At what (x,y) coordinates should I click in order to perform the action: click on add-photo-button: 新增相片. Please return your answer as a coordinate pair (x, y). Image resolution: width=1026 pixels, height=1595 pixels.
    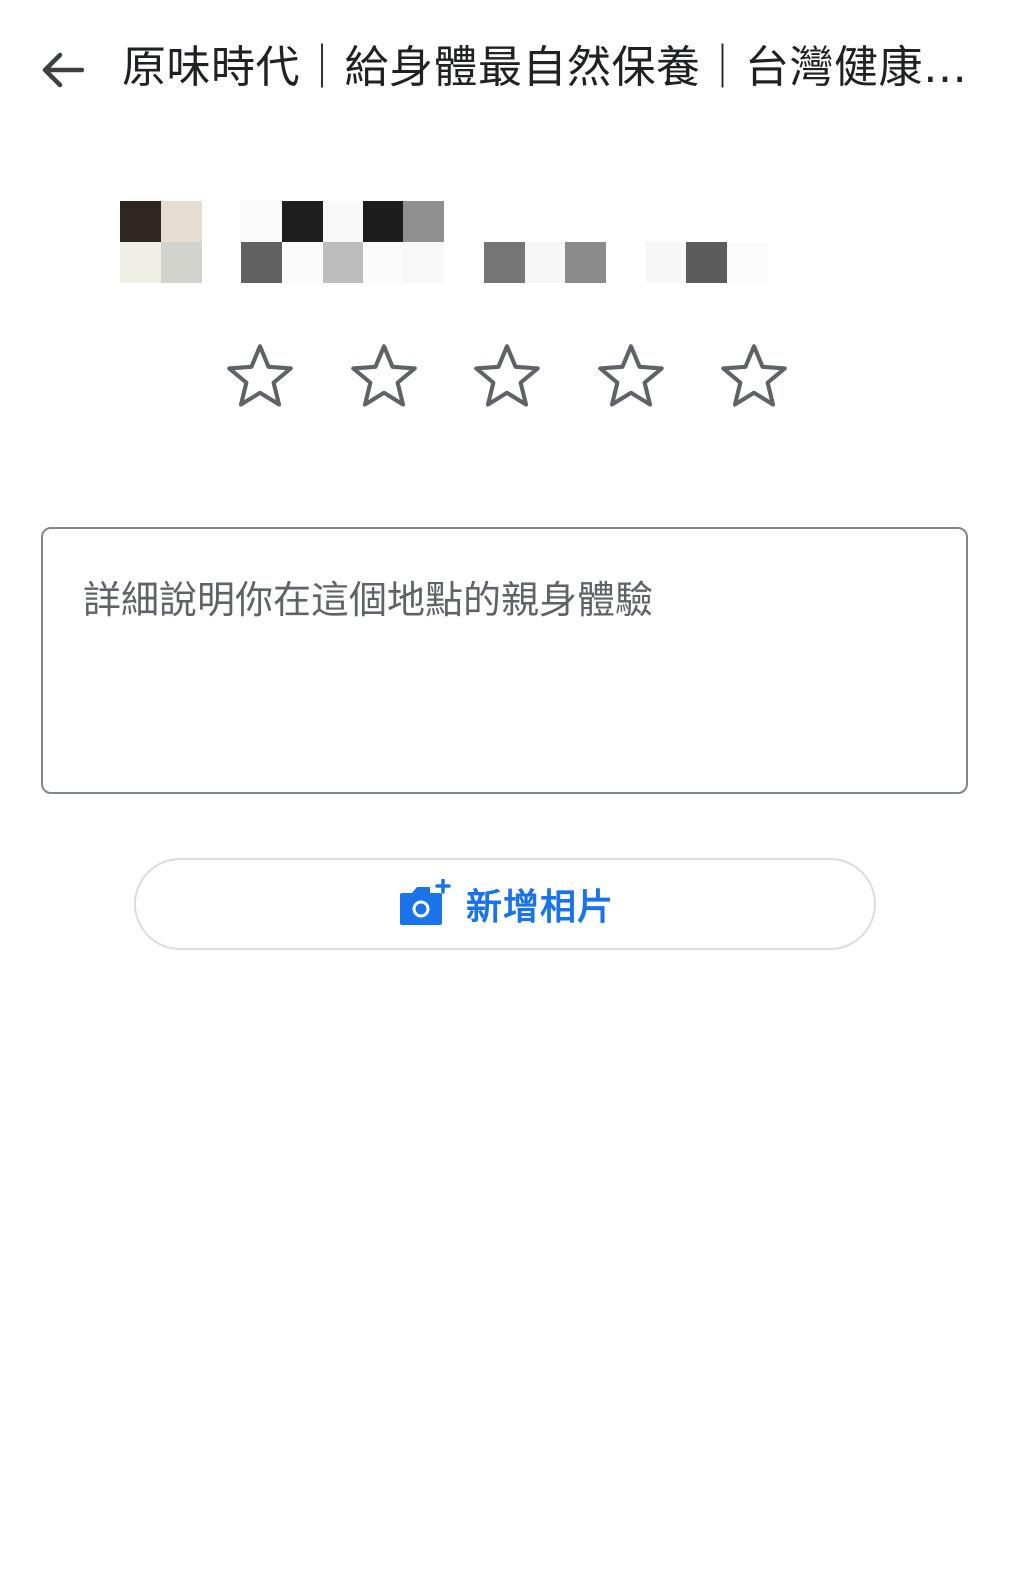
    Looking at the image, I should click on (505, 904).